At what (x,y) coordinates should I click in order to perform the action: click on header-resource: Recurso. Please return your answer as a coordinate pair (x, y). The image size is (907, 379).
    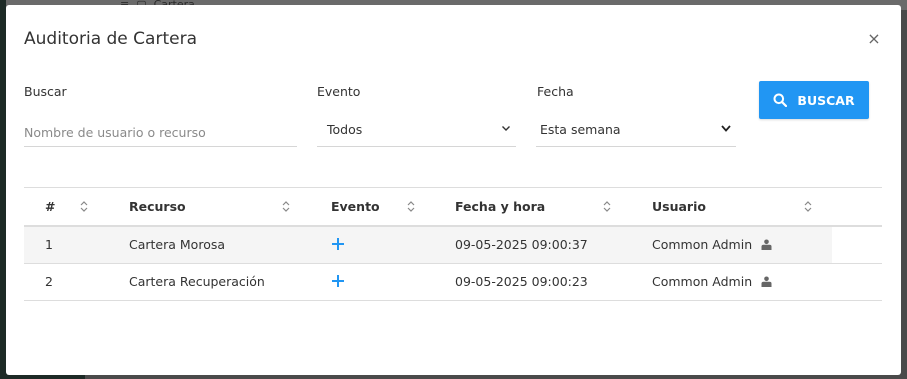
    Looking at the image, I should click on (157, 206).